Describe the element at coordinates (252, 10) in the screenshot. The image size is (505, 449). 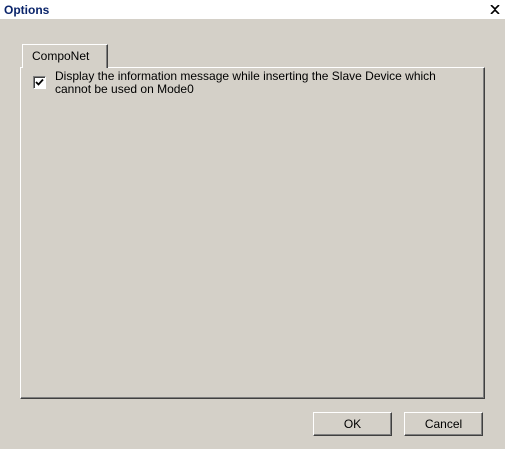
I see `title-bar: Options` at that location.